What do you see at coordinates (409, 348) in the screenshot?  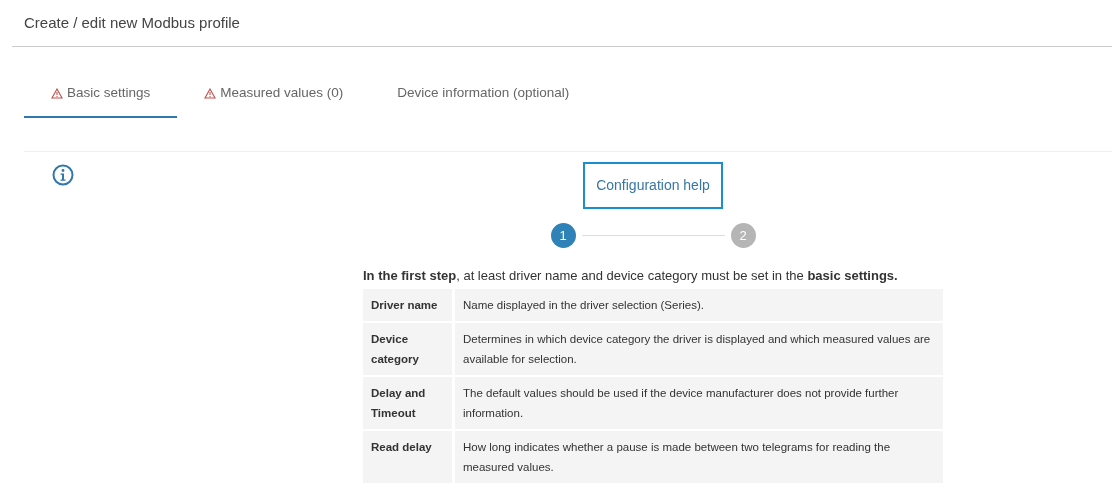 I see `term-cell: Device category` at bounding box center [409, 348].